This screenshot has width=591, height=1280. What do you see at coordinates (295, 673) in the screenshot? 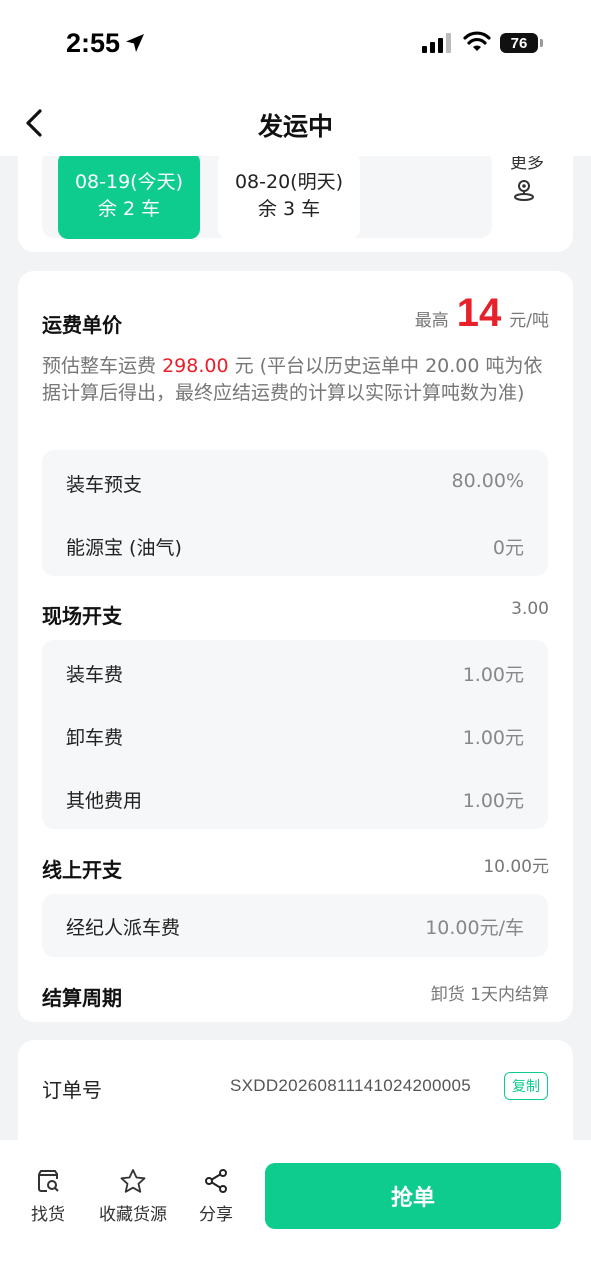
I see `expense-row: 装车费 1.00元` at bounding box center [295, 673].